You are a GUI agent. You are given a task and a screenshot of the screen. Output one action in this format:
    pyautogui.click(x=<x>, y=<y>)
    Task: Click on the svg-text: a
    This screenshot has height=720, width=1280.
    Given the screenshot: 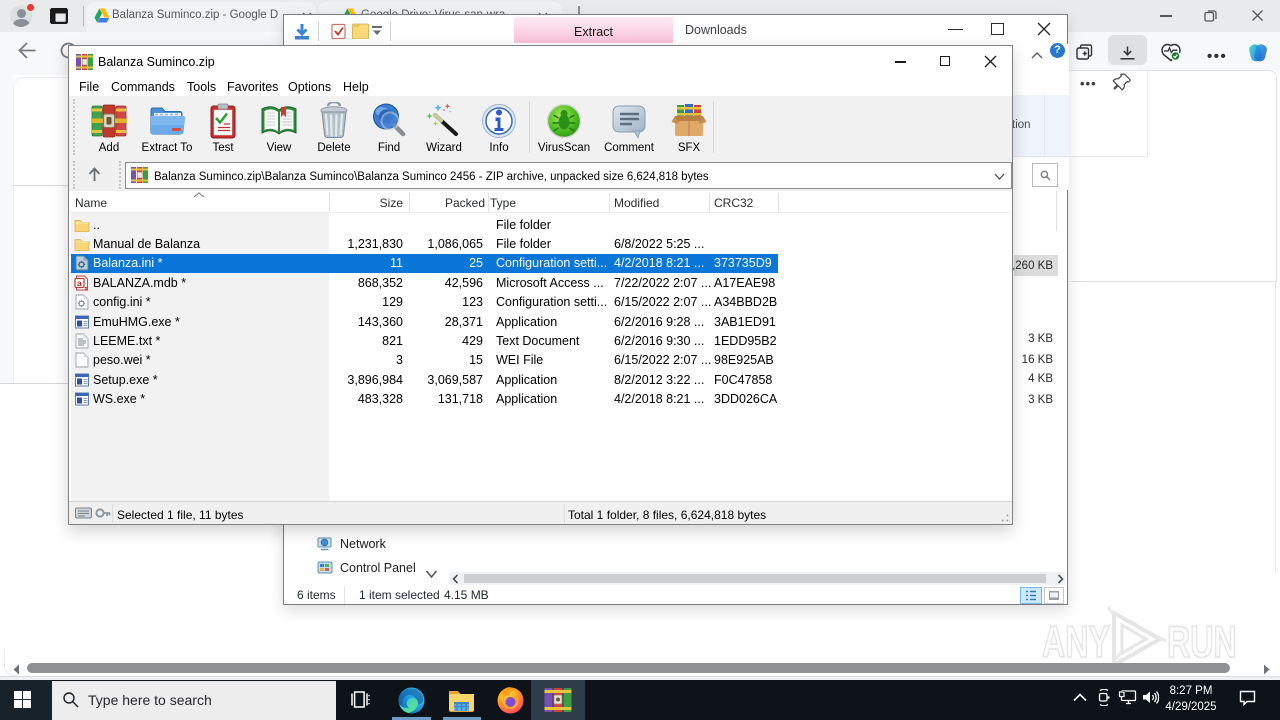 What is the action you would take?
    pyautogui.click(x=79, y=283)
    